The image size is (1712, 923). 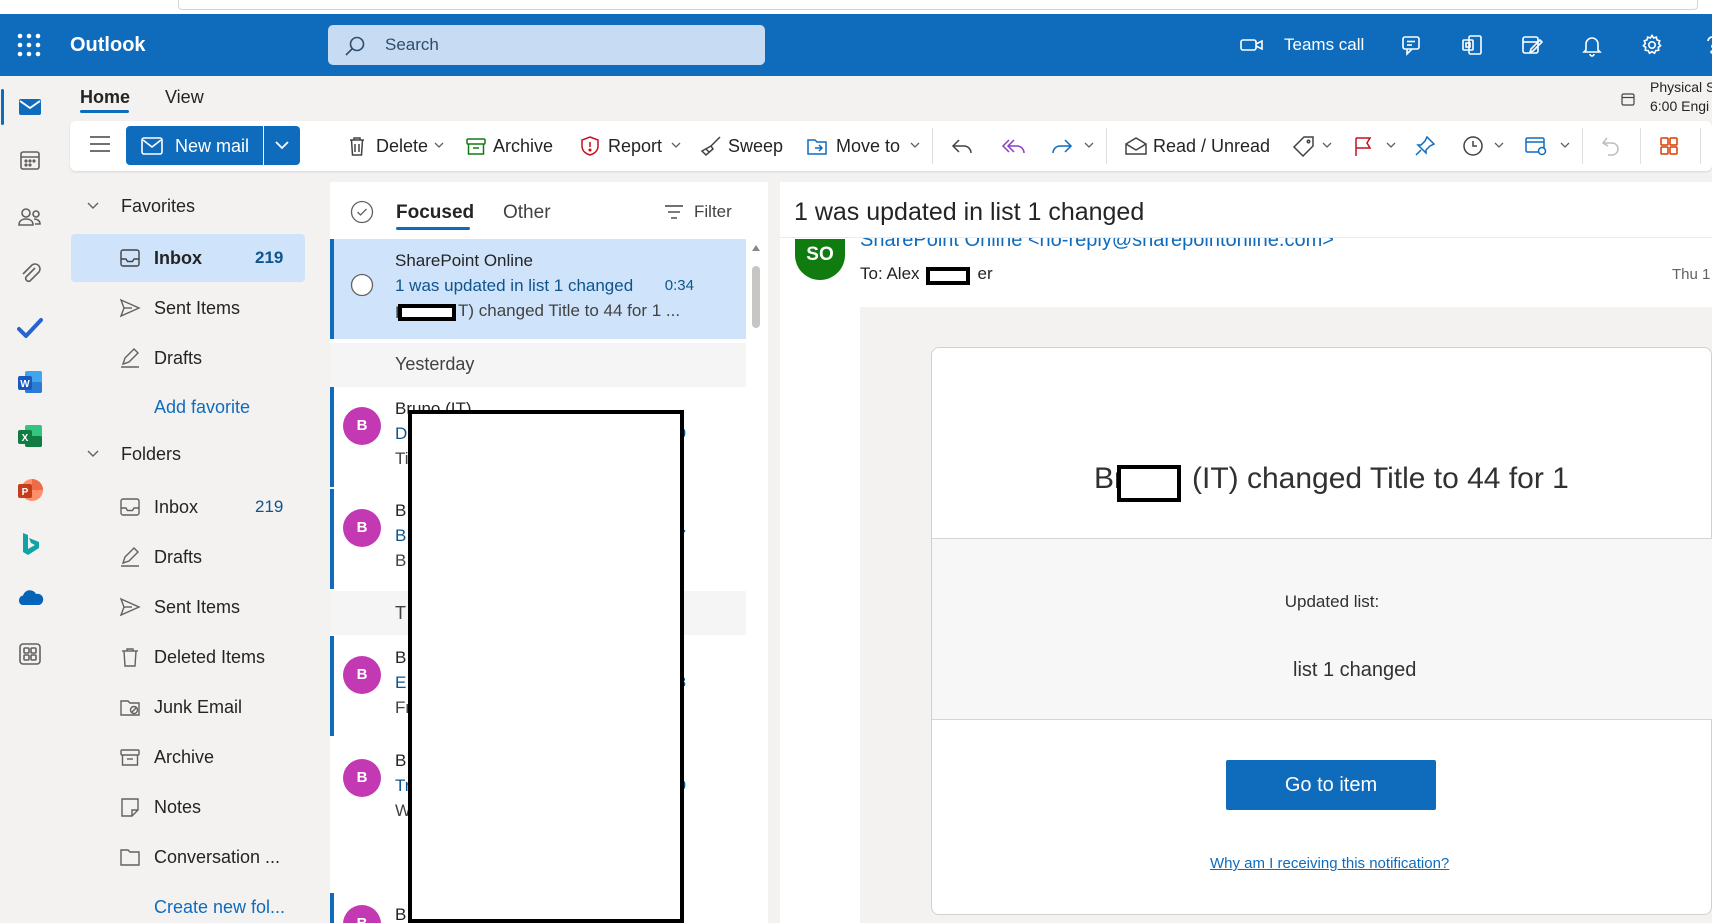 What do you see at coordinates (1073, 146) in the screenshot?
I see `forward-button` at bounding box center [1073, 146].